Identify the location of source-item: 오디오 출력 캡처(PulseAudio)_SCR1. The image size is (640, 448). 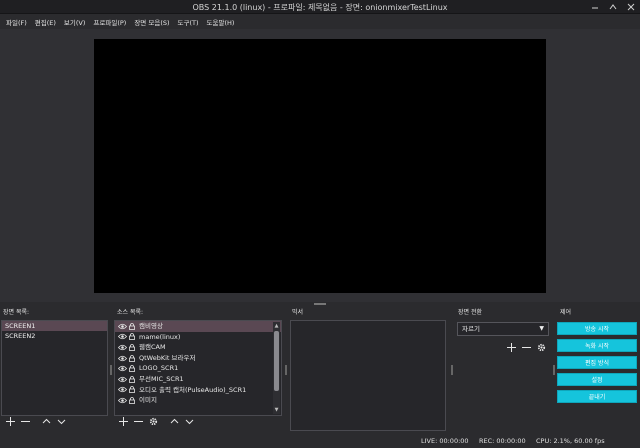
(198, 390).